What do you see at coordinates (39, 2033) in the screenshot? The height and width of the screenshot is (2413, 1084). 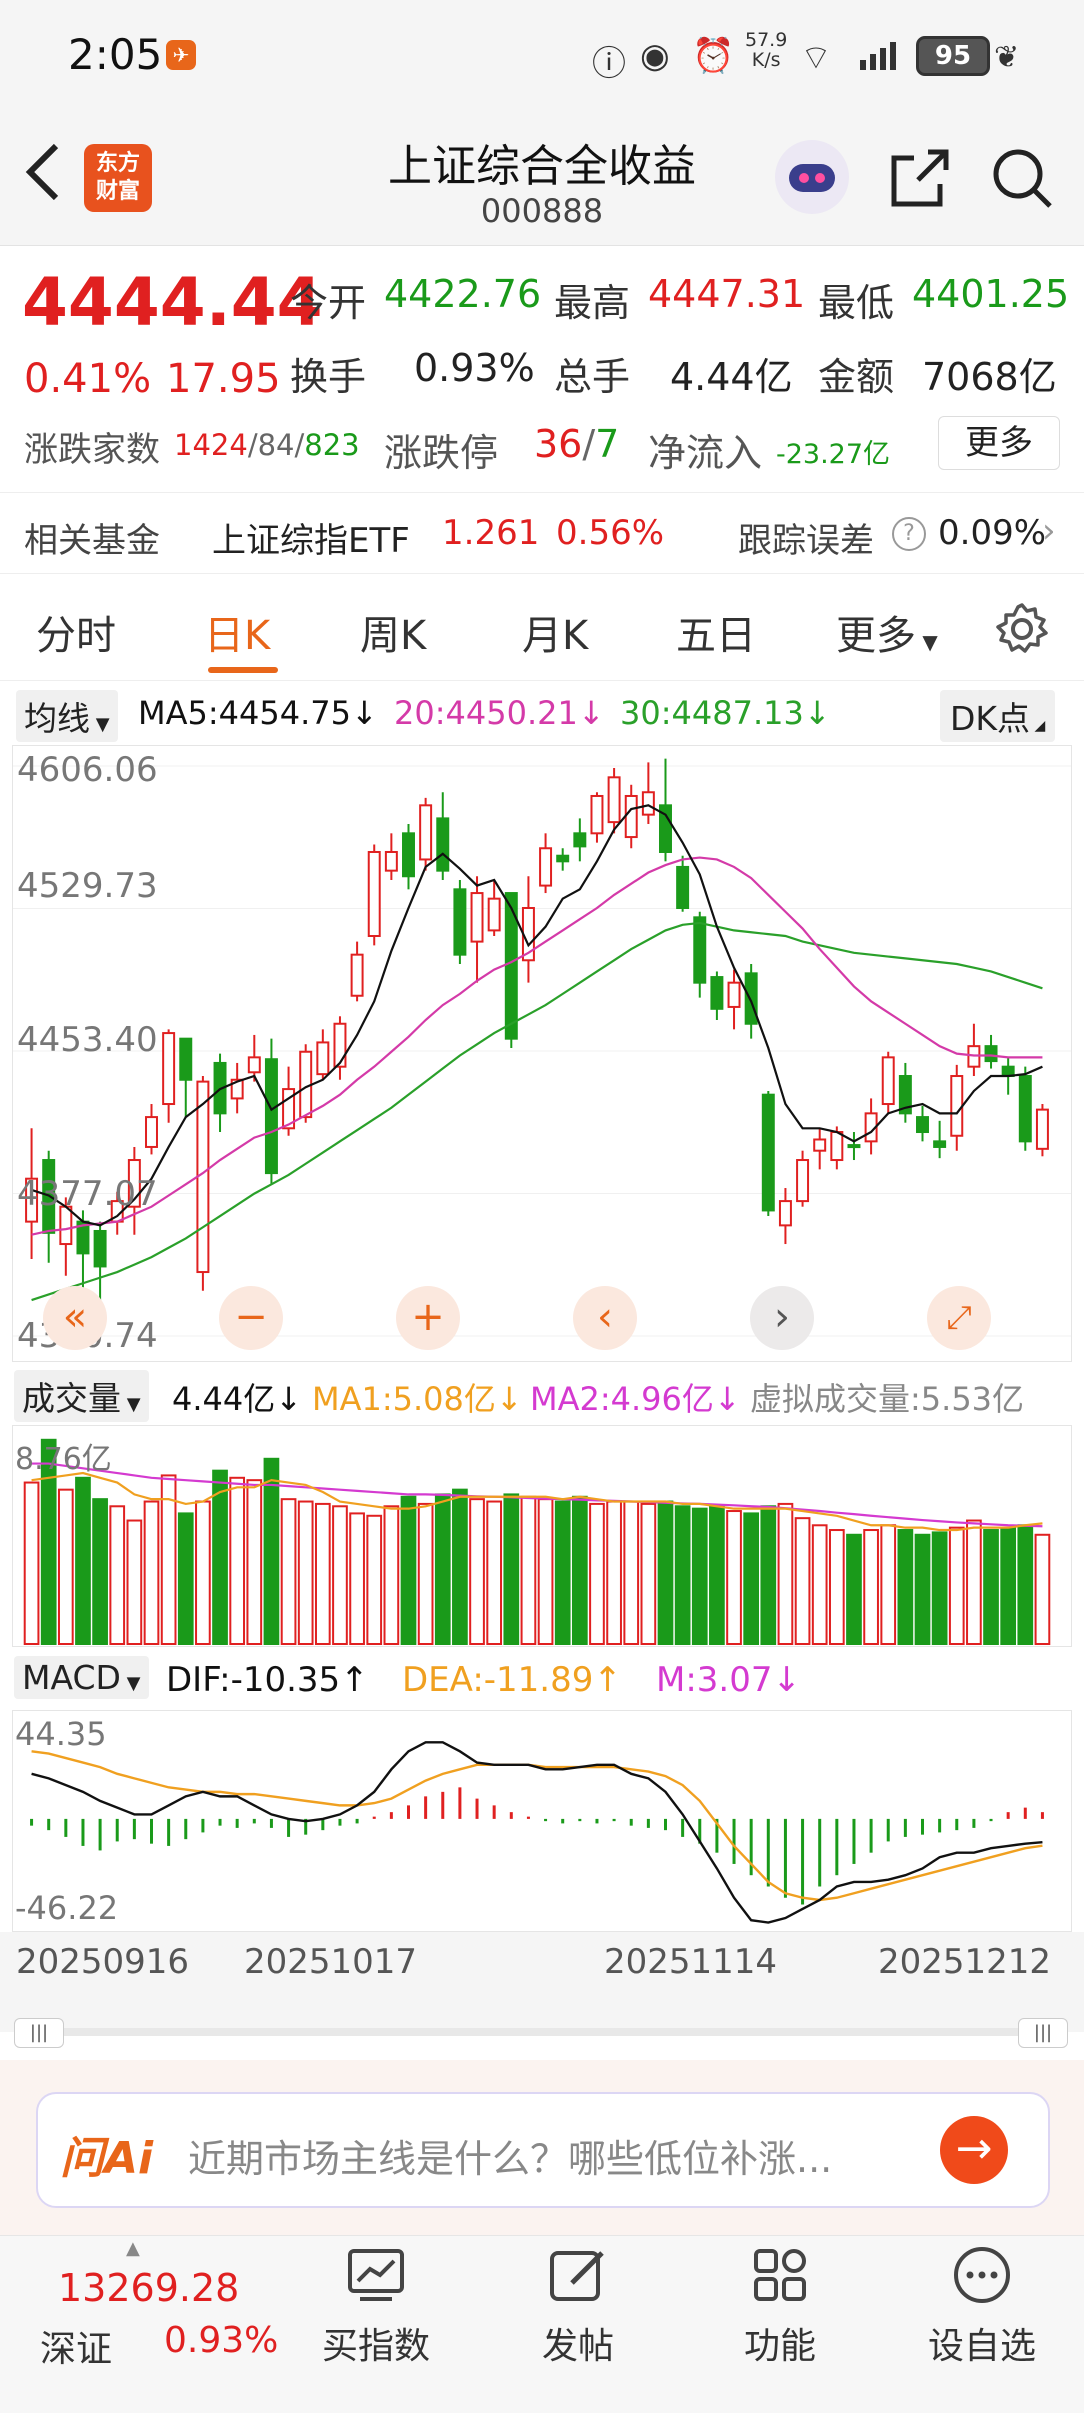 I see `range-handle-left: |||` at bounding box center [39, 2033].